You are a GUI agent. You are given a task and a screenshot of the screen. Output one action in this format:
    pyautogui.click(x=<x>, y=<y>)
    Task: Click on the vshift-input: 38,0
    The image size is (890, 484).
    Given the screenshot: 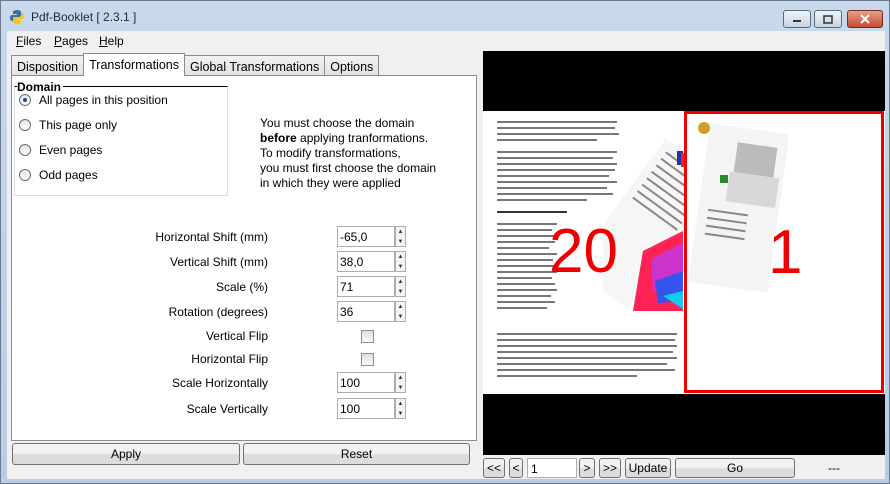 What is the action you would take?
    pyautogui.click(x=366, y=261)
    